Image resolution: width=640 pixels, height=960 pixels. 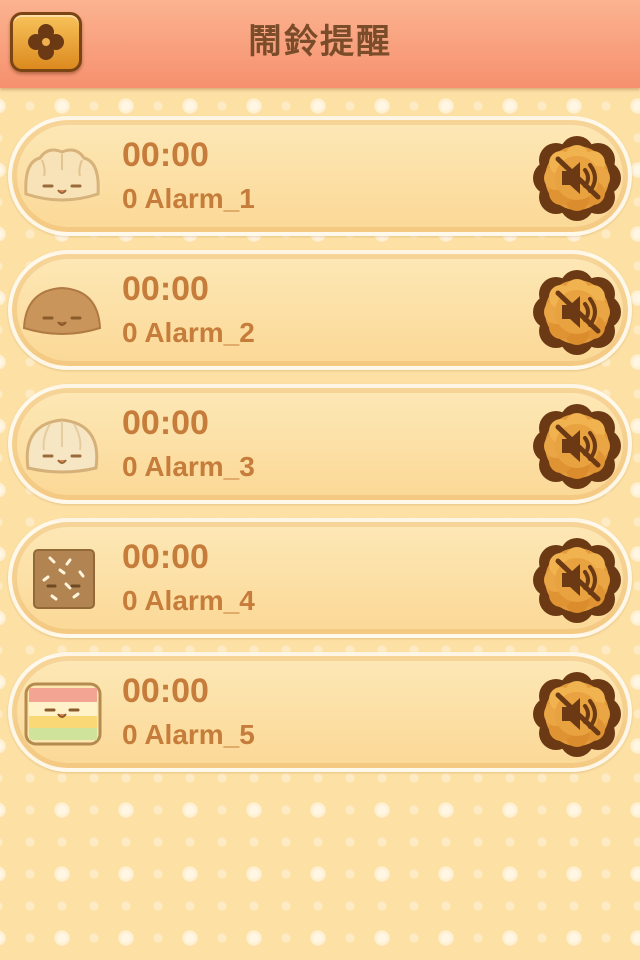 I want to click on alarm-row-1: 00:00 0 Alarm_1, so click(x=320, y=176).